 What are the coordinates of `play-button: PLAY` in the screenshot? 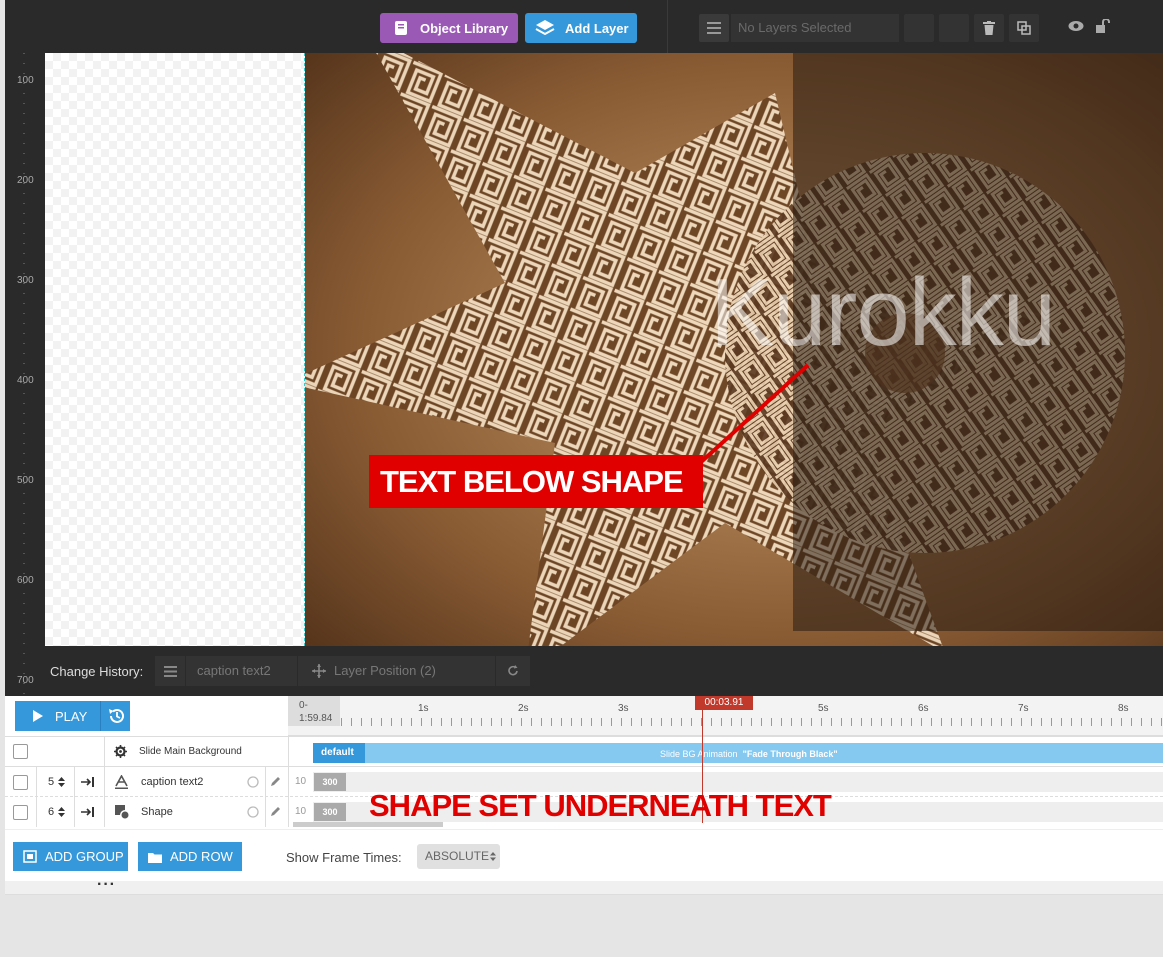 It's located at (57, 716).